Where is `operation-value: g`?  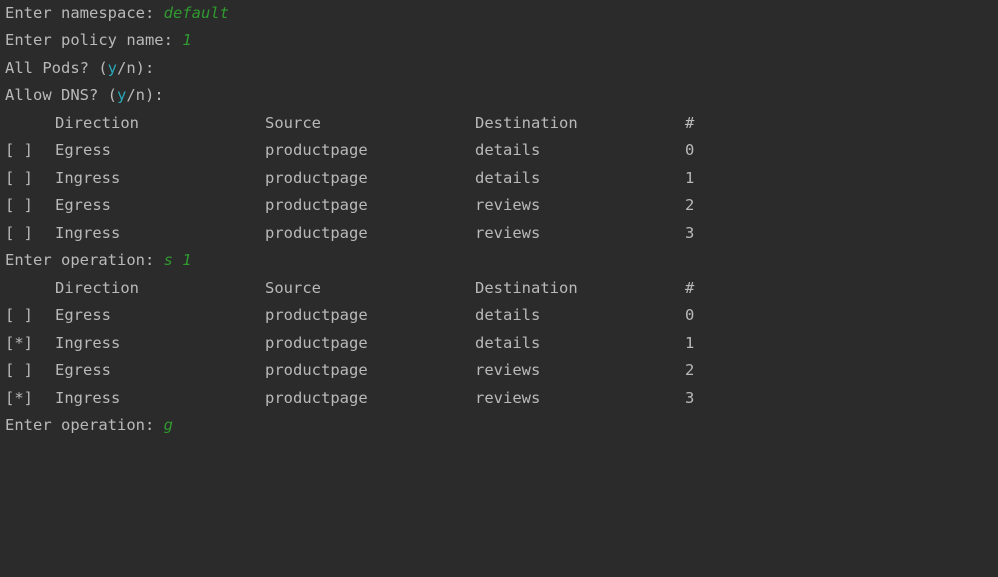
operation-value: g is located at coordinates (168, 425).